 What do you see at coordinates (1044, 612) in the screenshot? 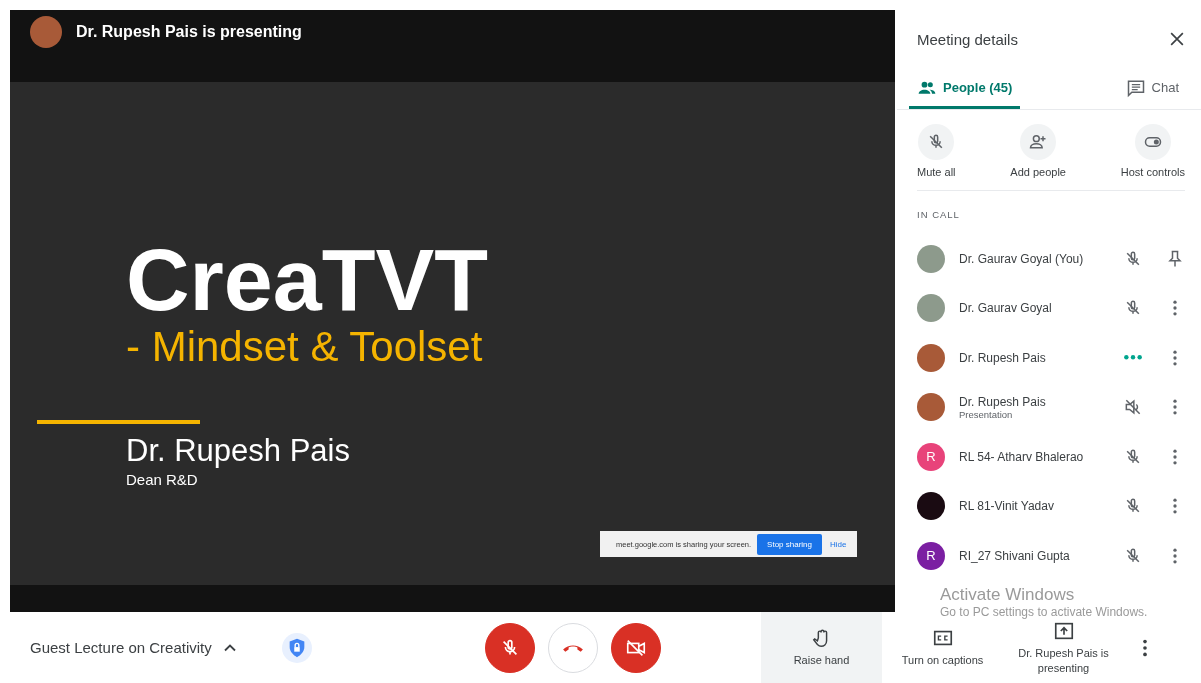
I see `activation-text: Go to PC settings to activate Windows.` at bounding box center [1044, 612].